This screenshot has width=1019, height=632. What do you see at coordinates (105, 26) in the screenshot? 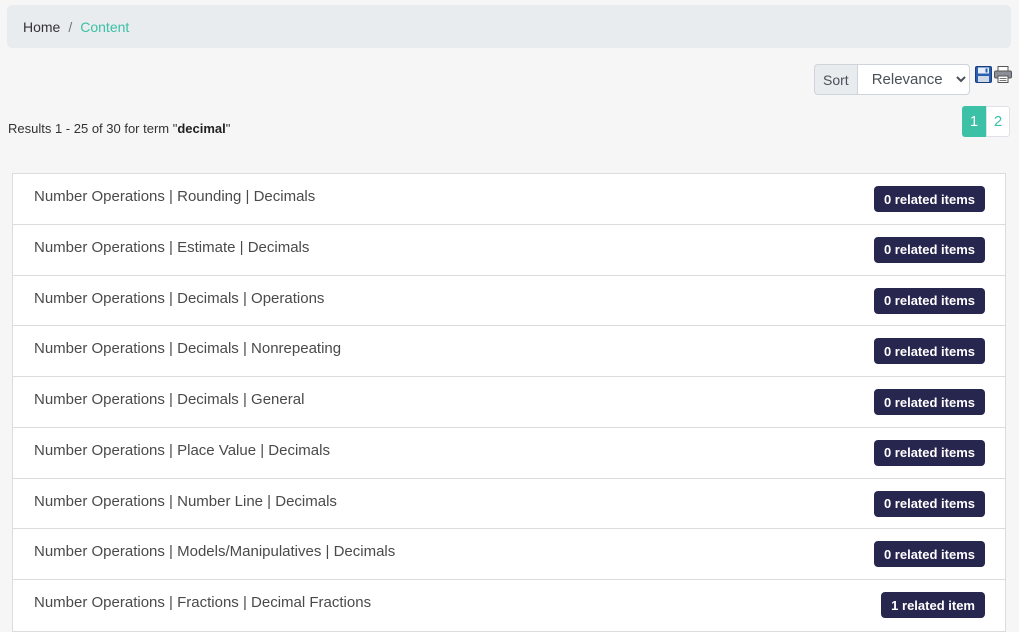
I see `breadcrumb-current: Content` at bounding box center [105, 26].